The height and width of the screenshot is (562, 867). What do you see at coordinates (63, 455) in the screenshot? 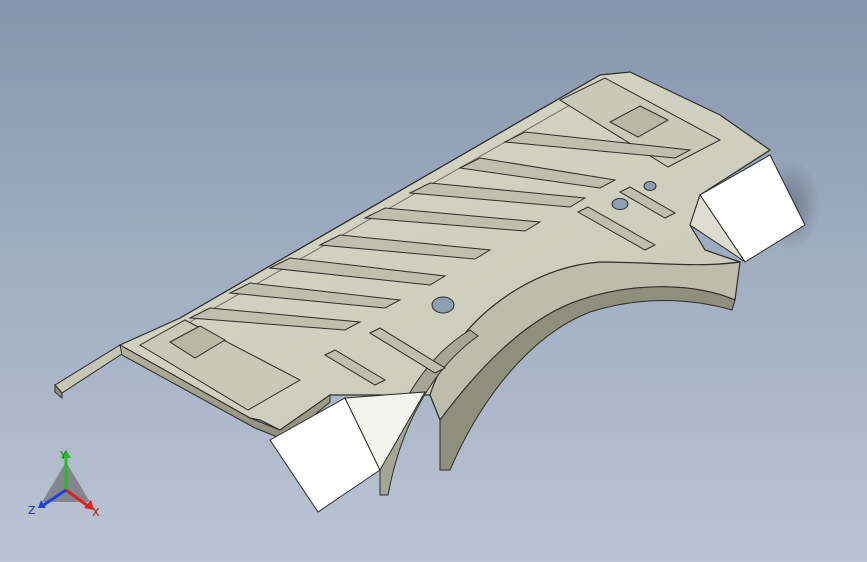
I see `y-axis-label: Y` at bounding box center [63, 455].